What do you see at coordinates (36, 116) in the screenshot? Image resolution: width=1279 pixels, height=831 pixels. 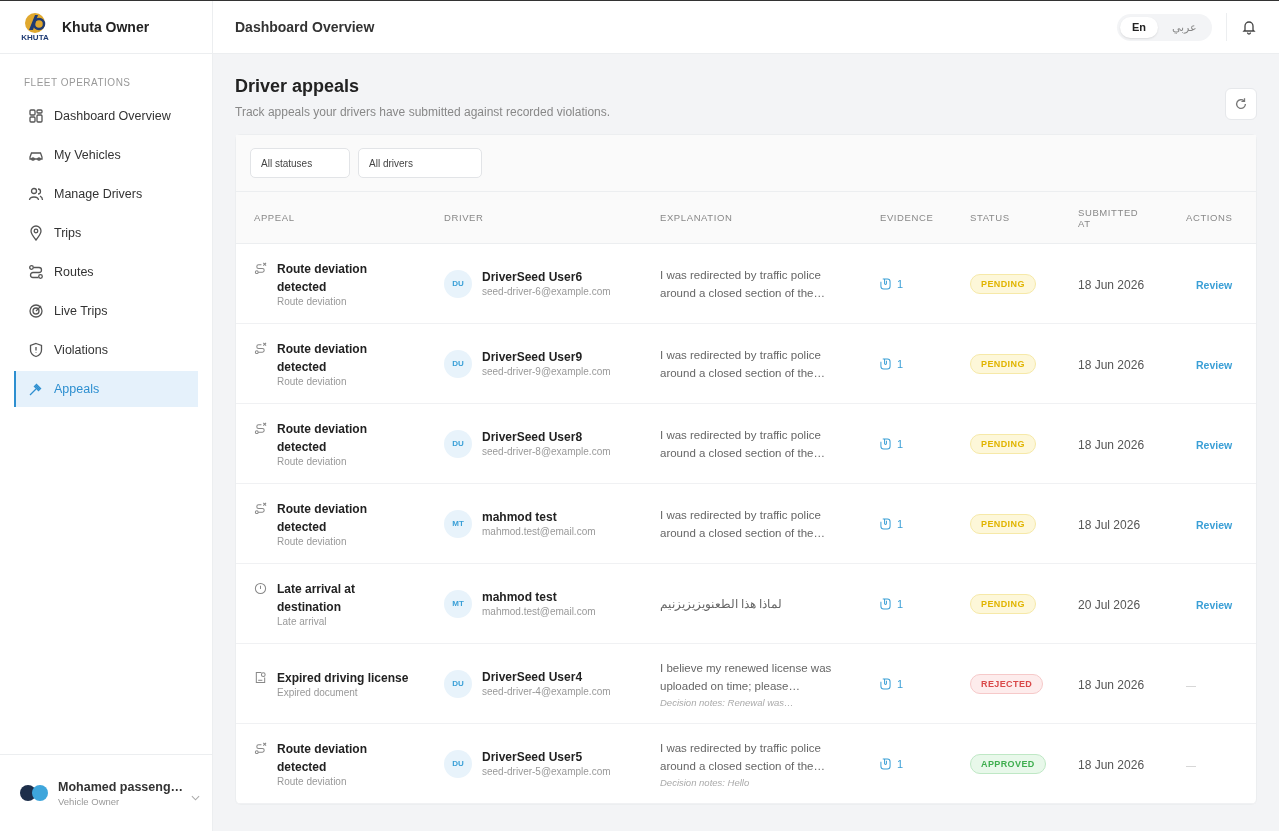 I see `grid-icon` at bounding box center [36, 116].